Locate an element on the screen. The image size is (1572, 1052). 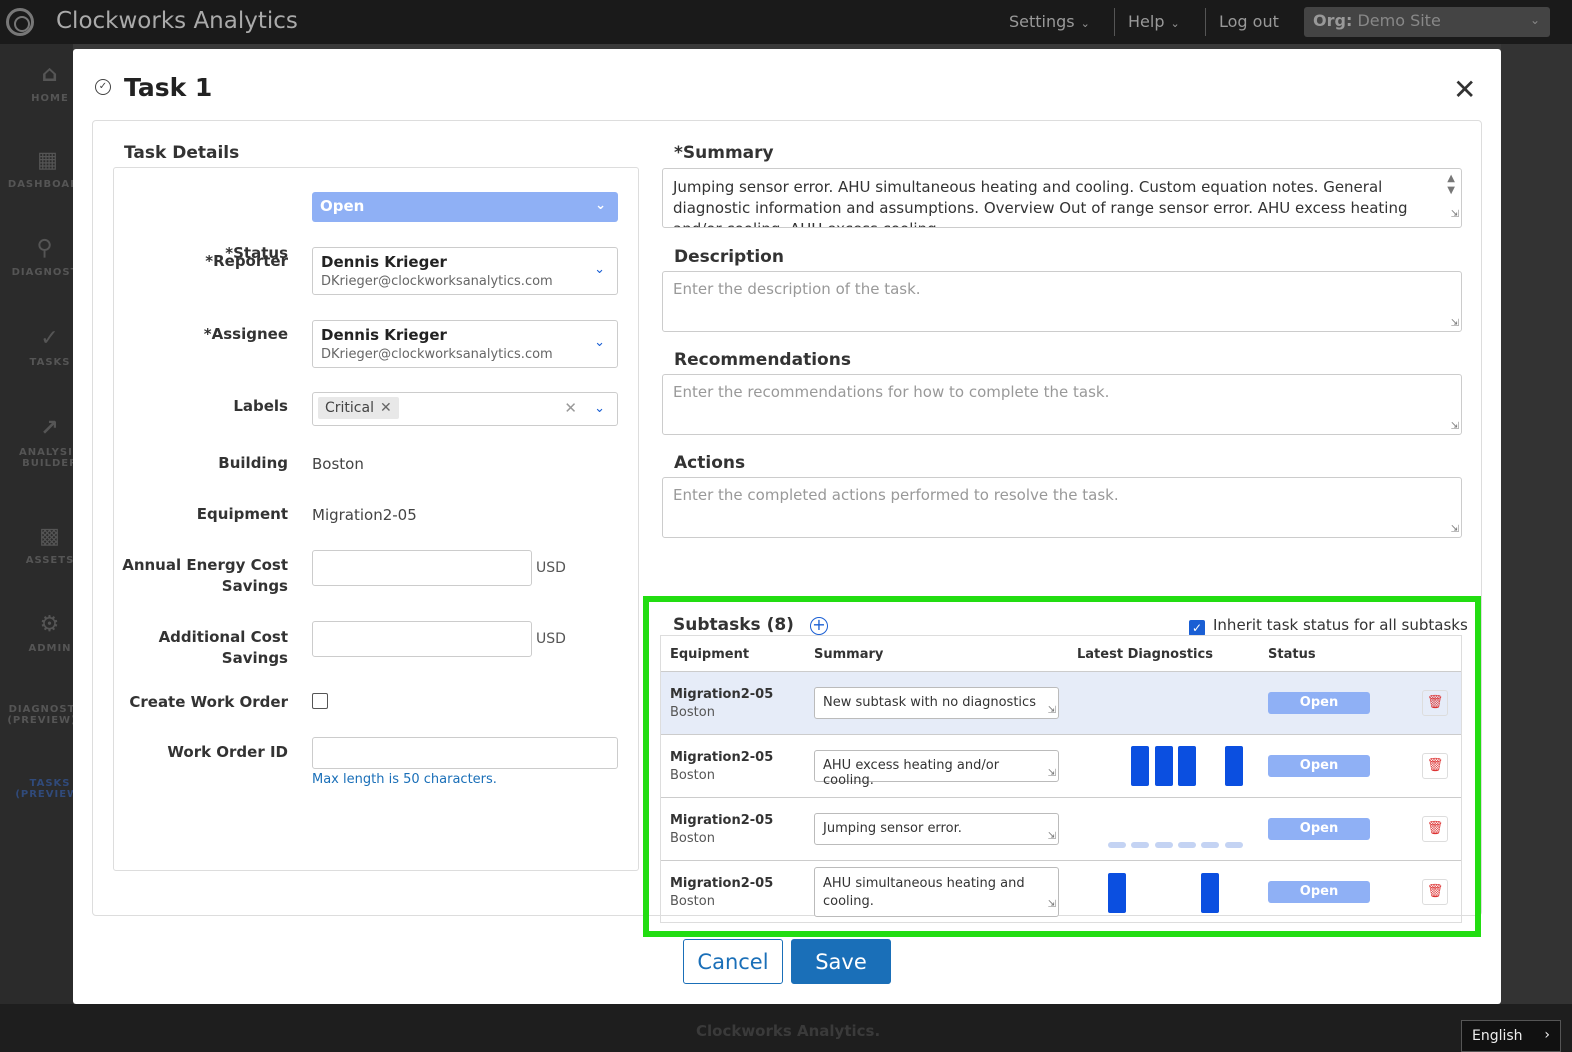
chevron-right-icon: › is located at coordinates (1547, 1035).